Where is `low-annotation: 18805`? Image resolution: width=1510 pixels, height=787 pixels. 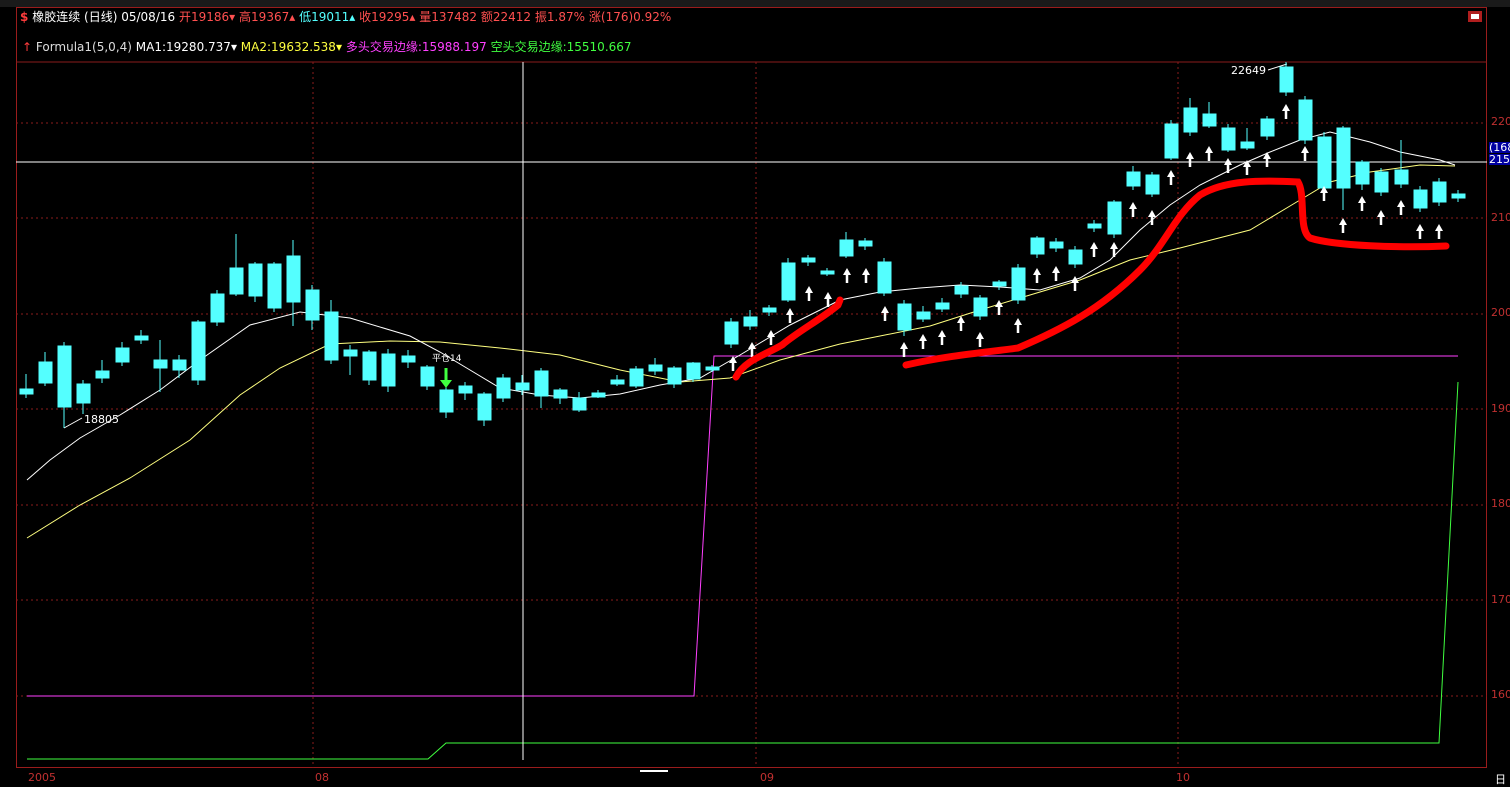
low-annotation: 18805 is located at coordinates (101, 419).